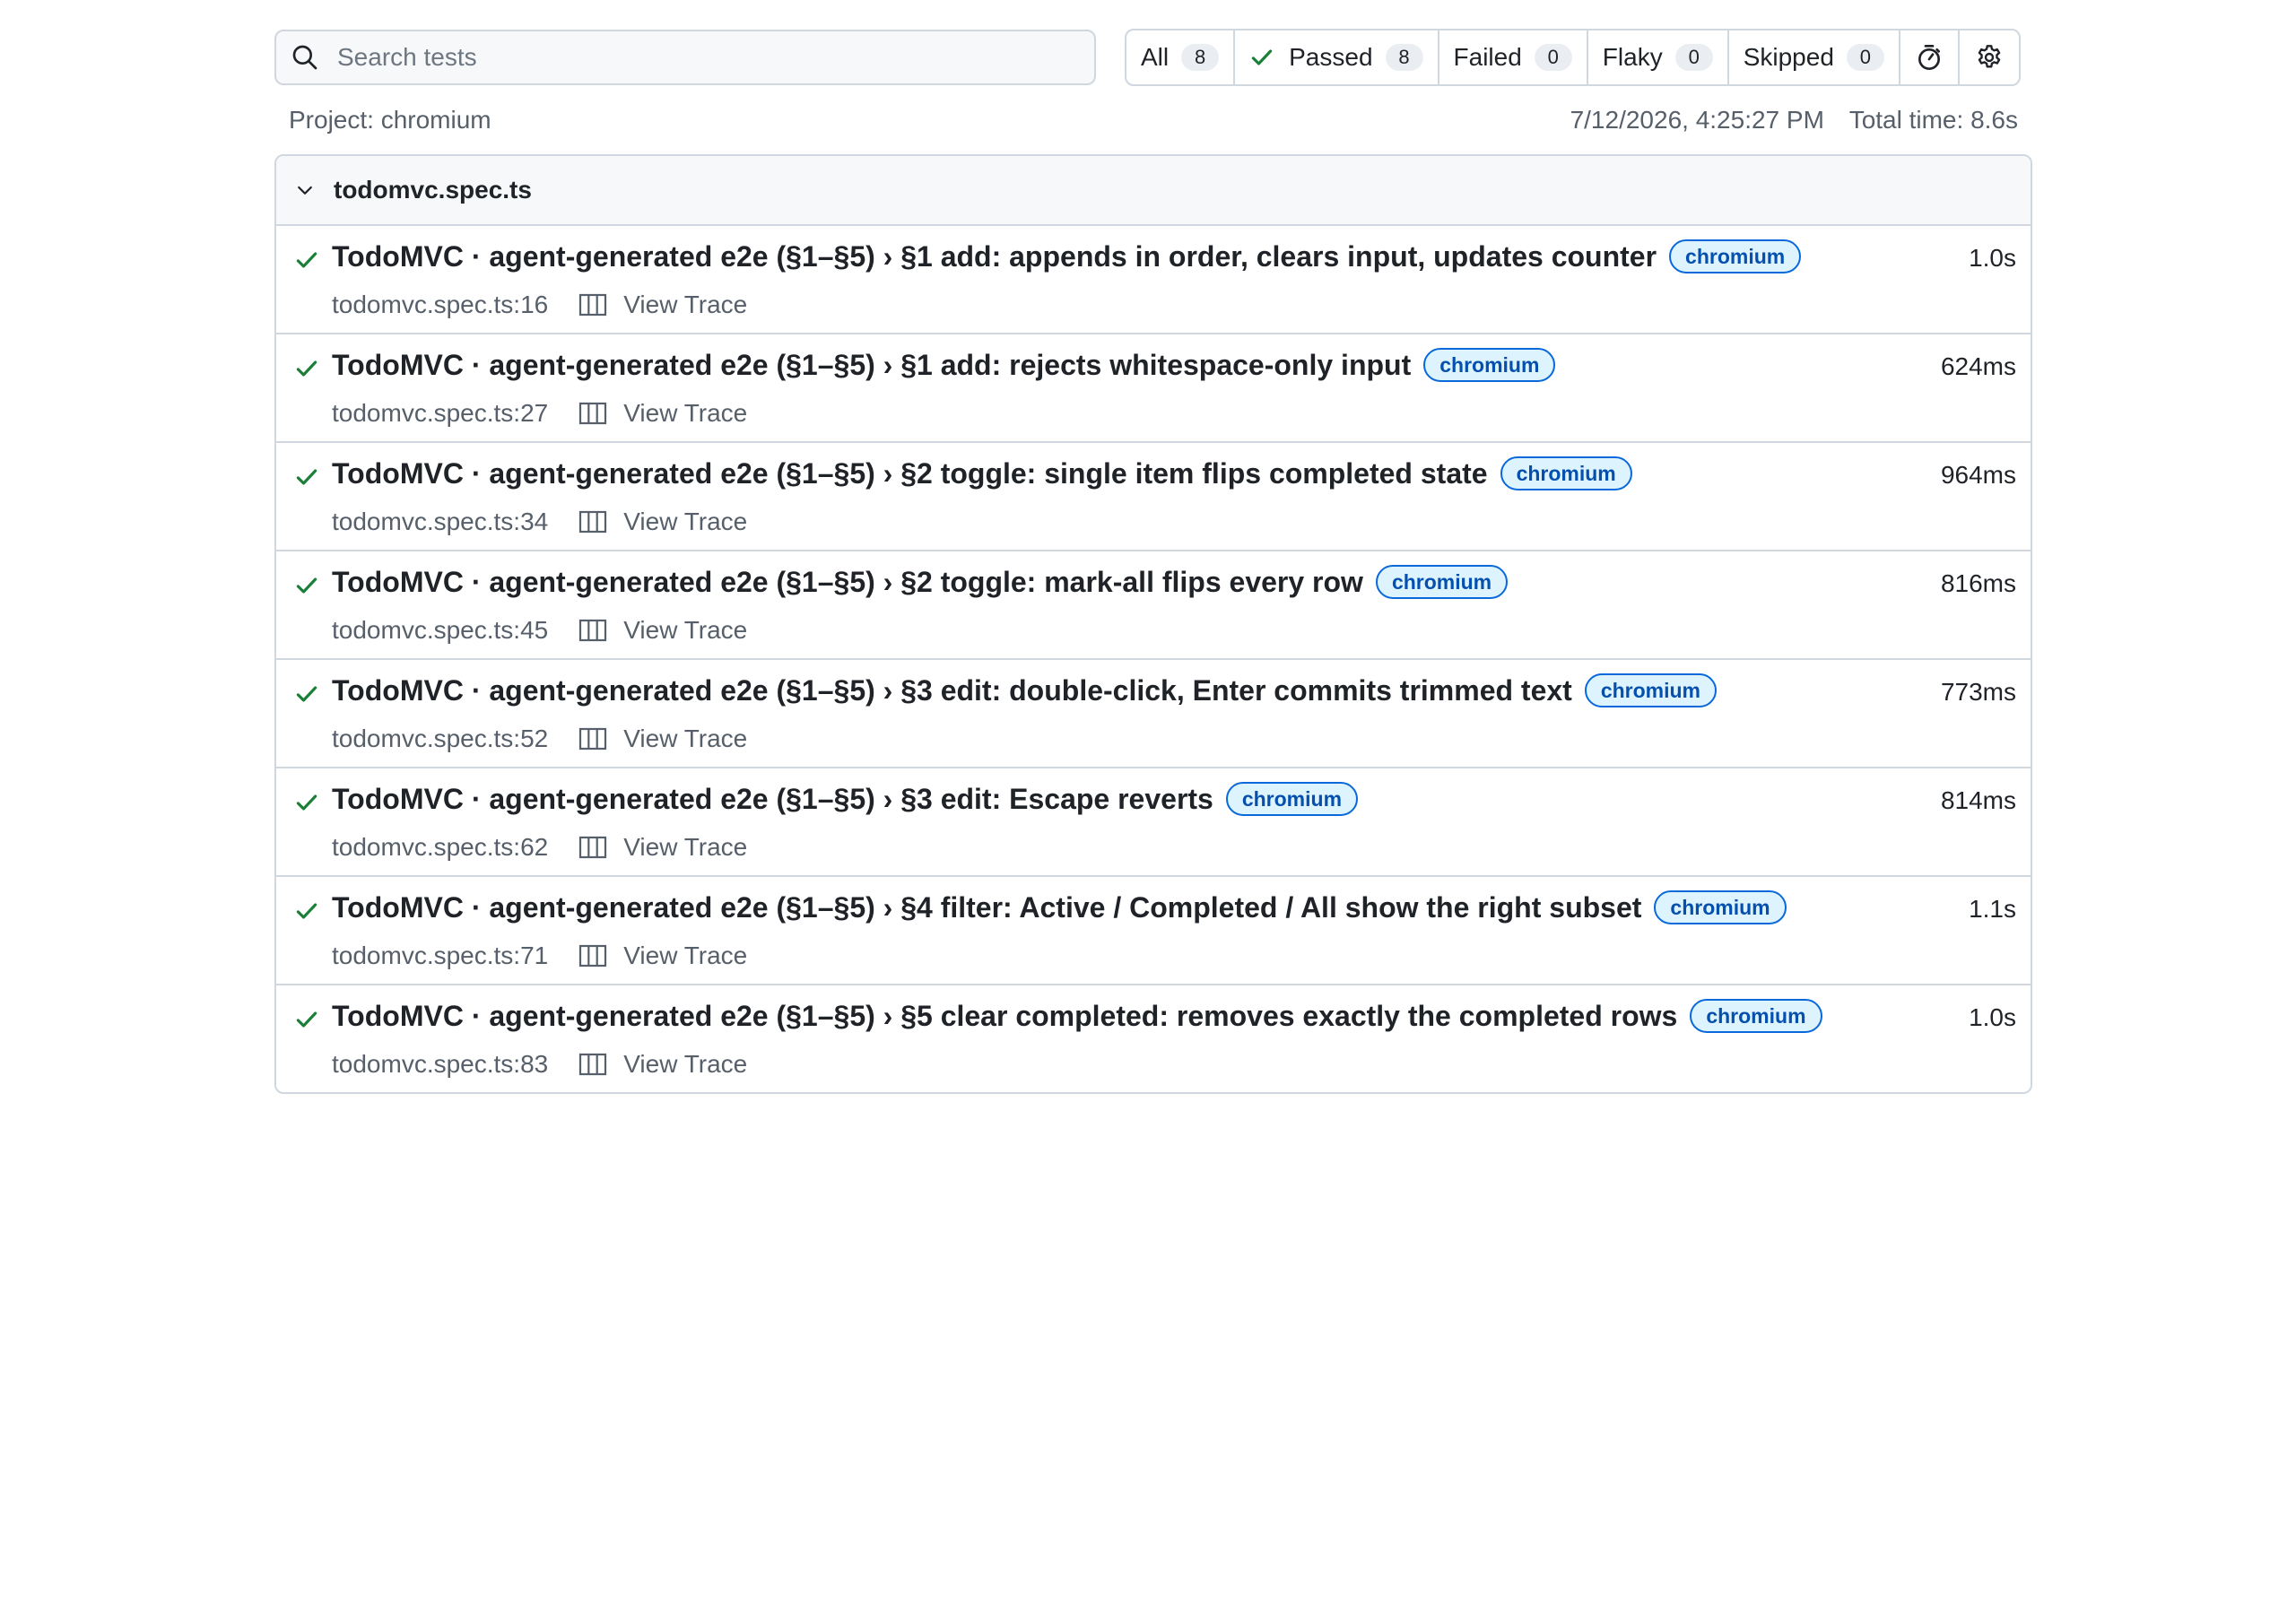  Describe the element at coordinates (1153, 191) in the screenshot. I see `file-group-header: todomvc.spec.ts` at that location.